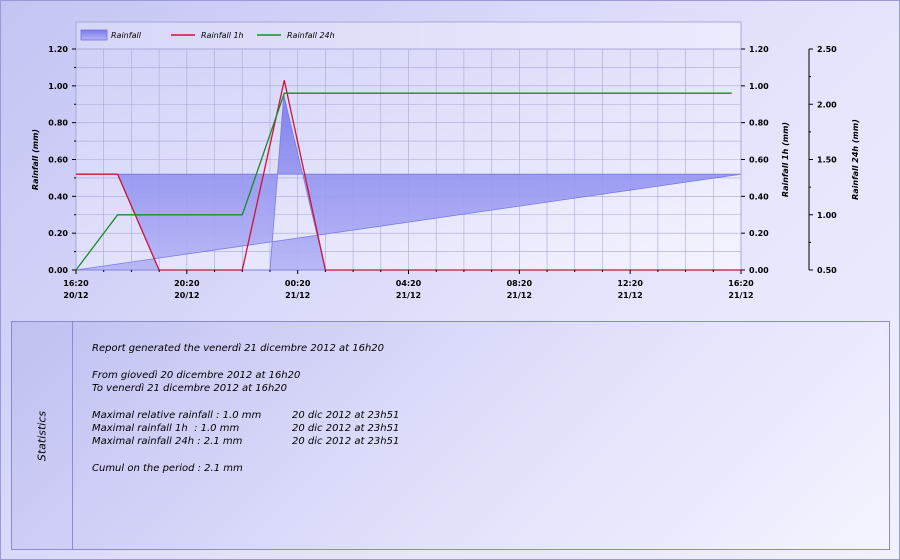 The image size is (900, 560). What do you see at coordinates (827, 215) in the screenshot?
I see `y-right2-tick-label: 1.00` at bounding box center [827, 215].